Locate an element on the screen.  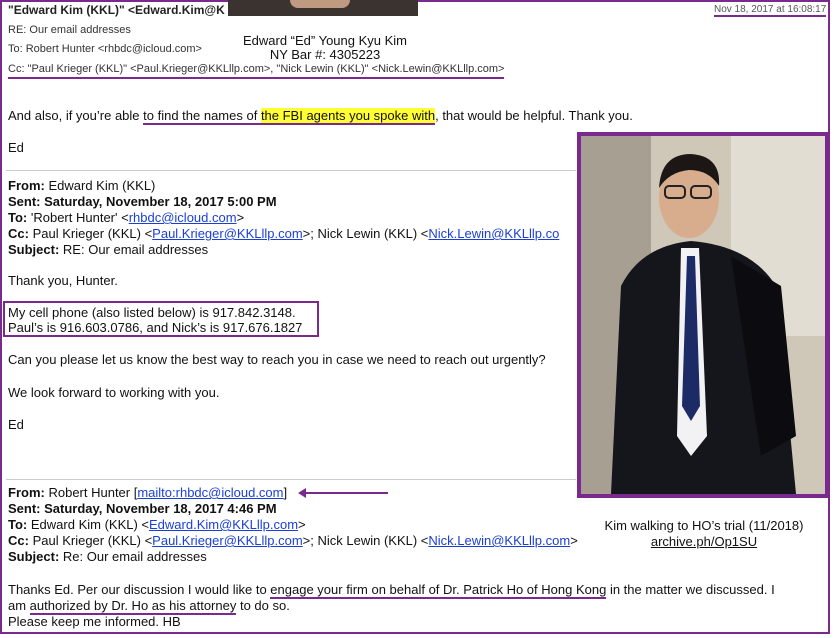
top-photo-face is located at coordinates (320, 4).